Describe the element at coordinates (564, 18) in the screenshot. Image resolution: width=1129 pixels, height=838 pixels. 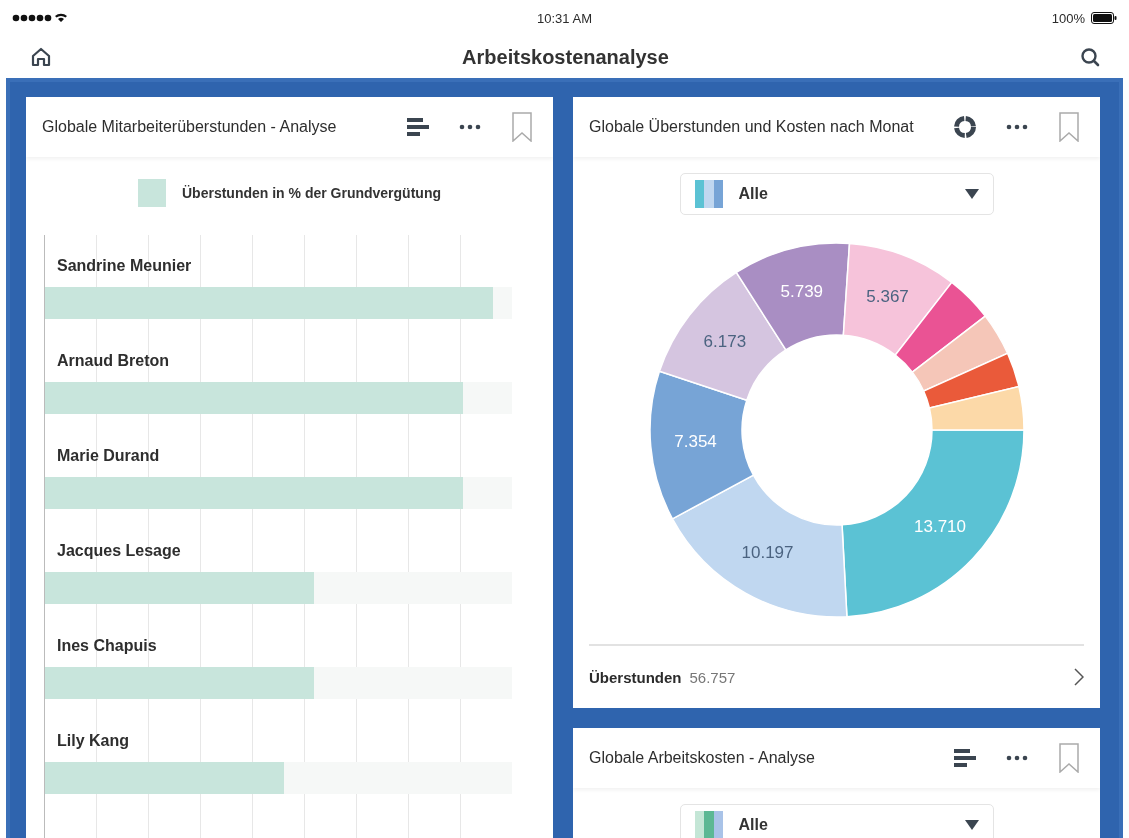
I see `status-time: 10:31 AM` at that location.